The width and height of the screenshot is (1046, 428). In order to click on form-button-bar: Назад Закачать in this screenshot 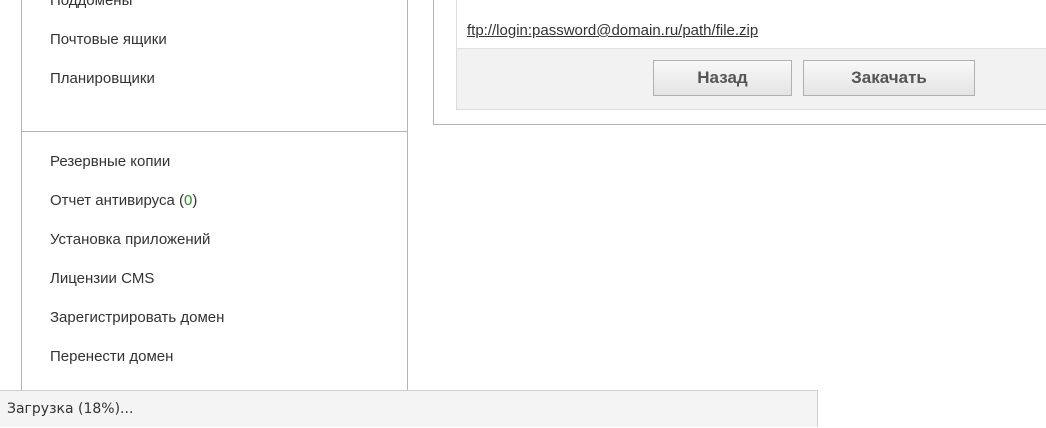, I will do `click(751, 79)`.